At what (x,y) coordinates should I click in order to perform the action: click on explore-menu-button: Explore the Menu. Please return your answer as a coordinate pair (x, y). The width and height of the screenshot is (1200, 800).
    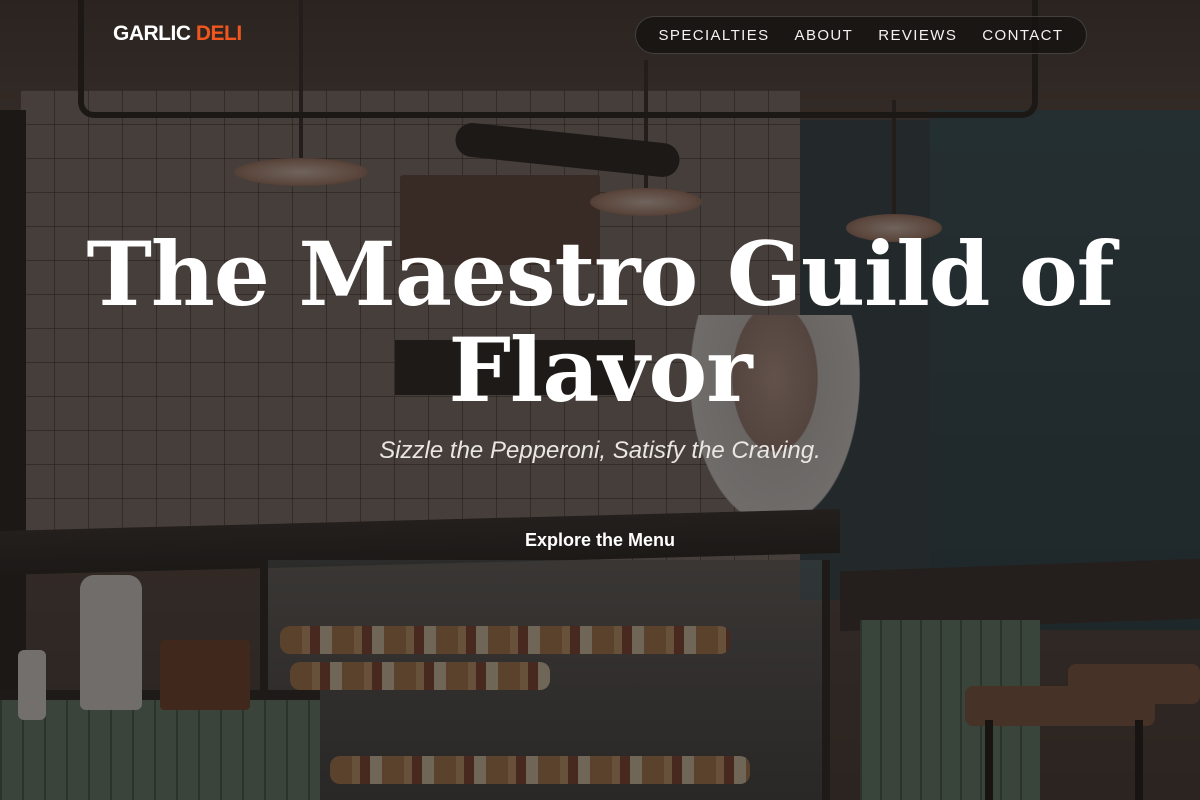
    Looking at the image, I should click on (600, 540).